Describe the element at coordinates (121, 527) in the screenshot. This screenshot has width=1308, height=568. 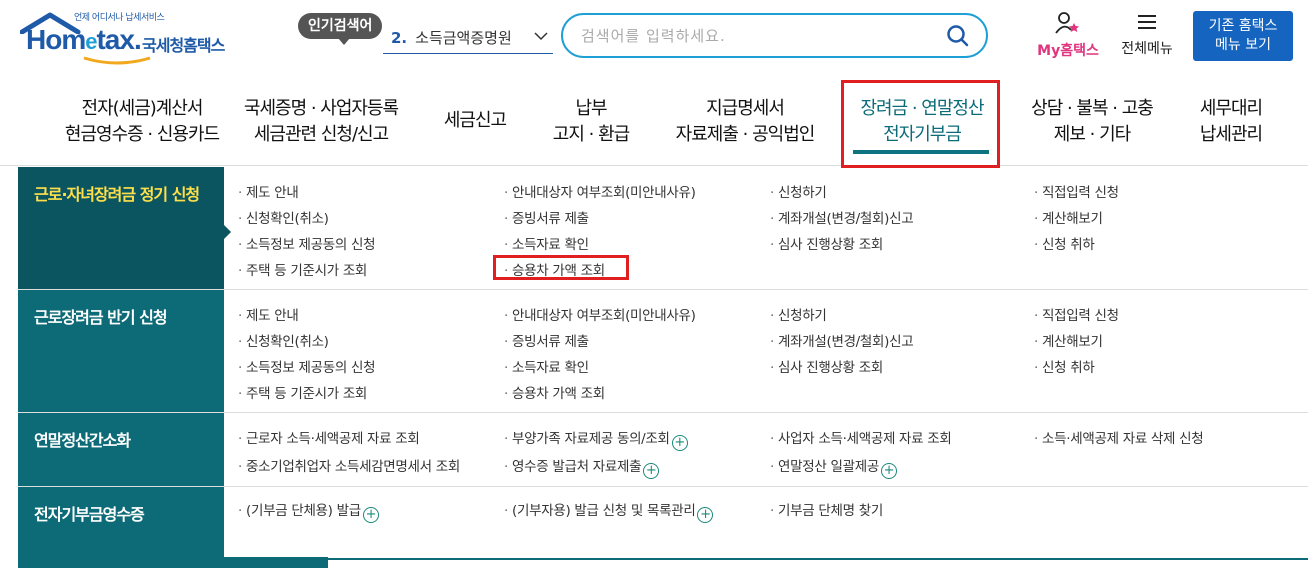
I see `section-title: 전자기부금영수증` at that location.